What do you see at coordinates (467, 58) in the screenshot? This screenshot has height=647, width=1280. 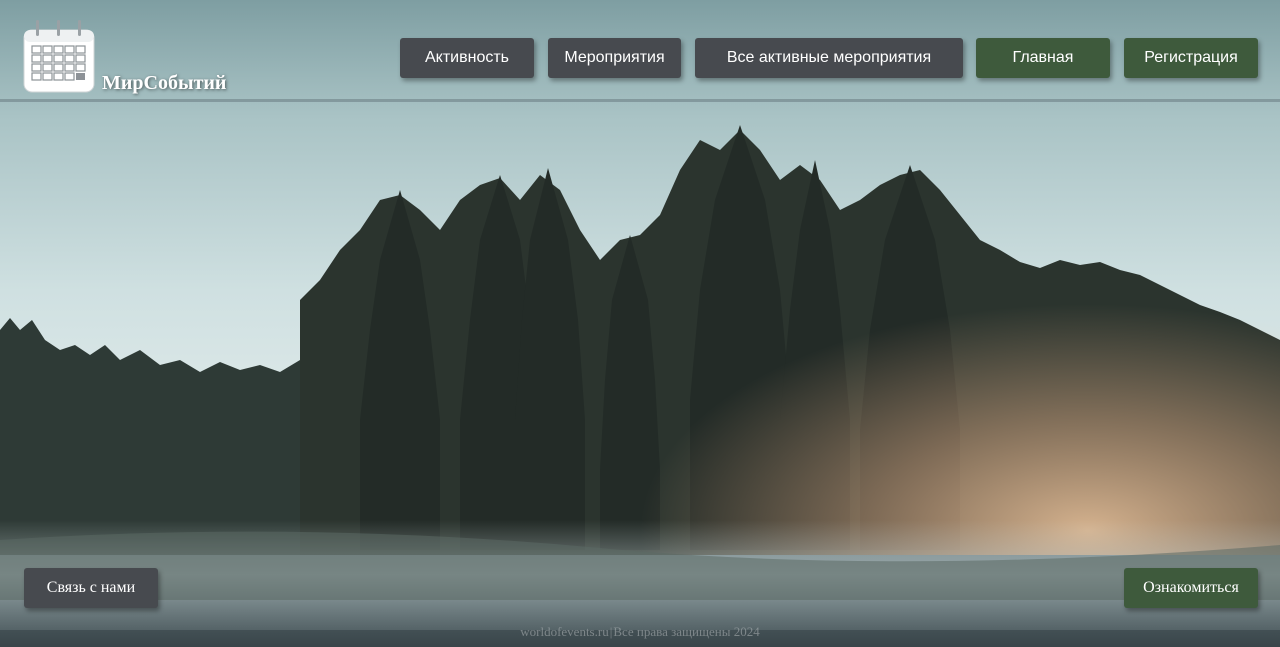 I see `nav-activity-button: Активность` at bounding box center [467, 58].